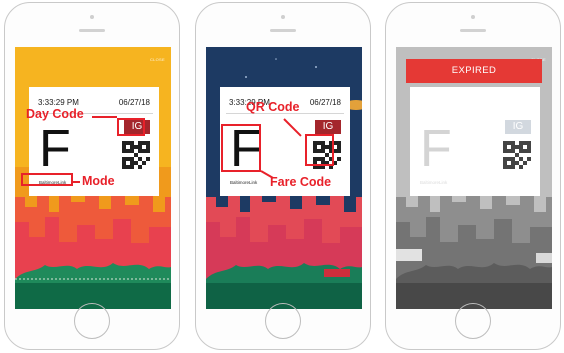  Describe the element at coordinates (131, 127) in the screenshot. I see `annotation-box-day-code` at that location.